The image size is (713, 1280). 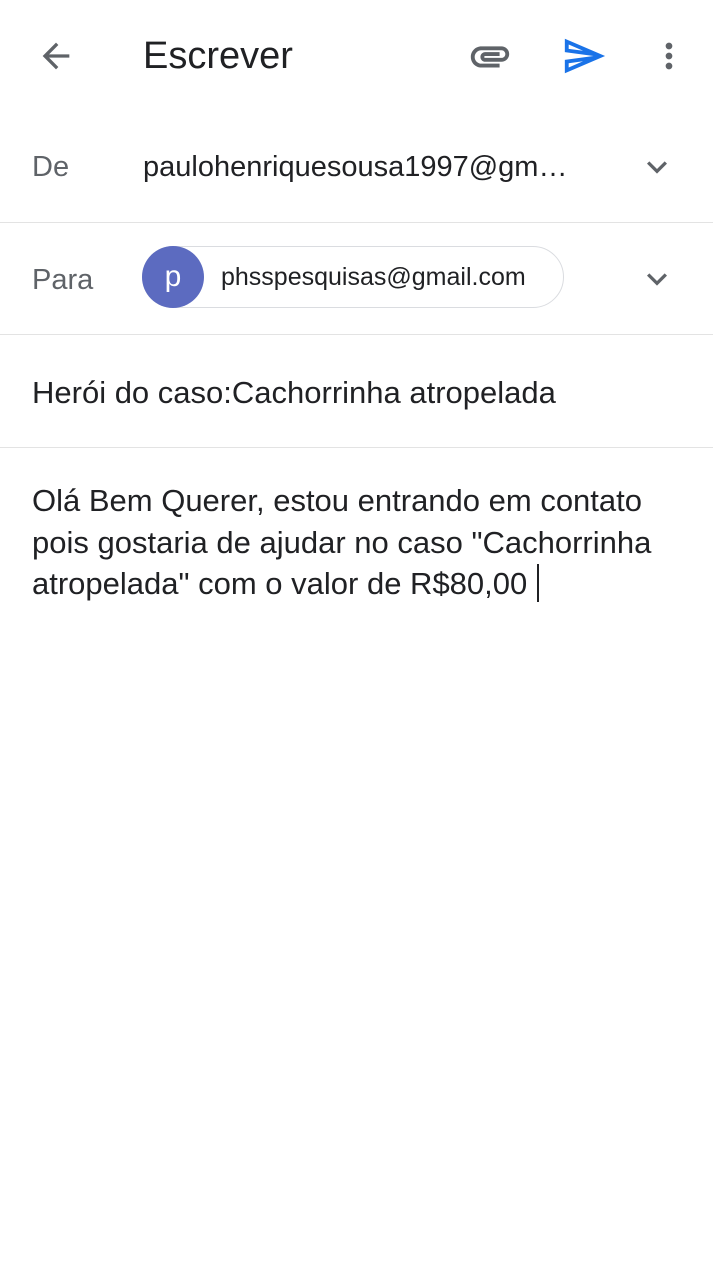 I want to click on send-icon, so click(x=585, y=56).